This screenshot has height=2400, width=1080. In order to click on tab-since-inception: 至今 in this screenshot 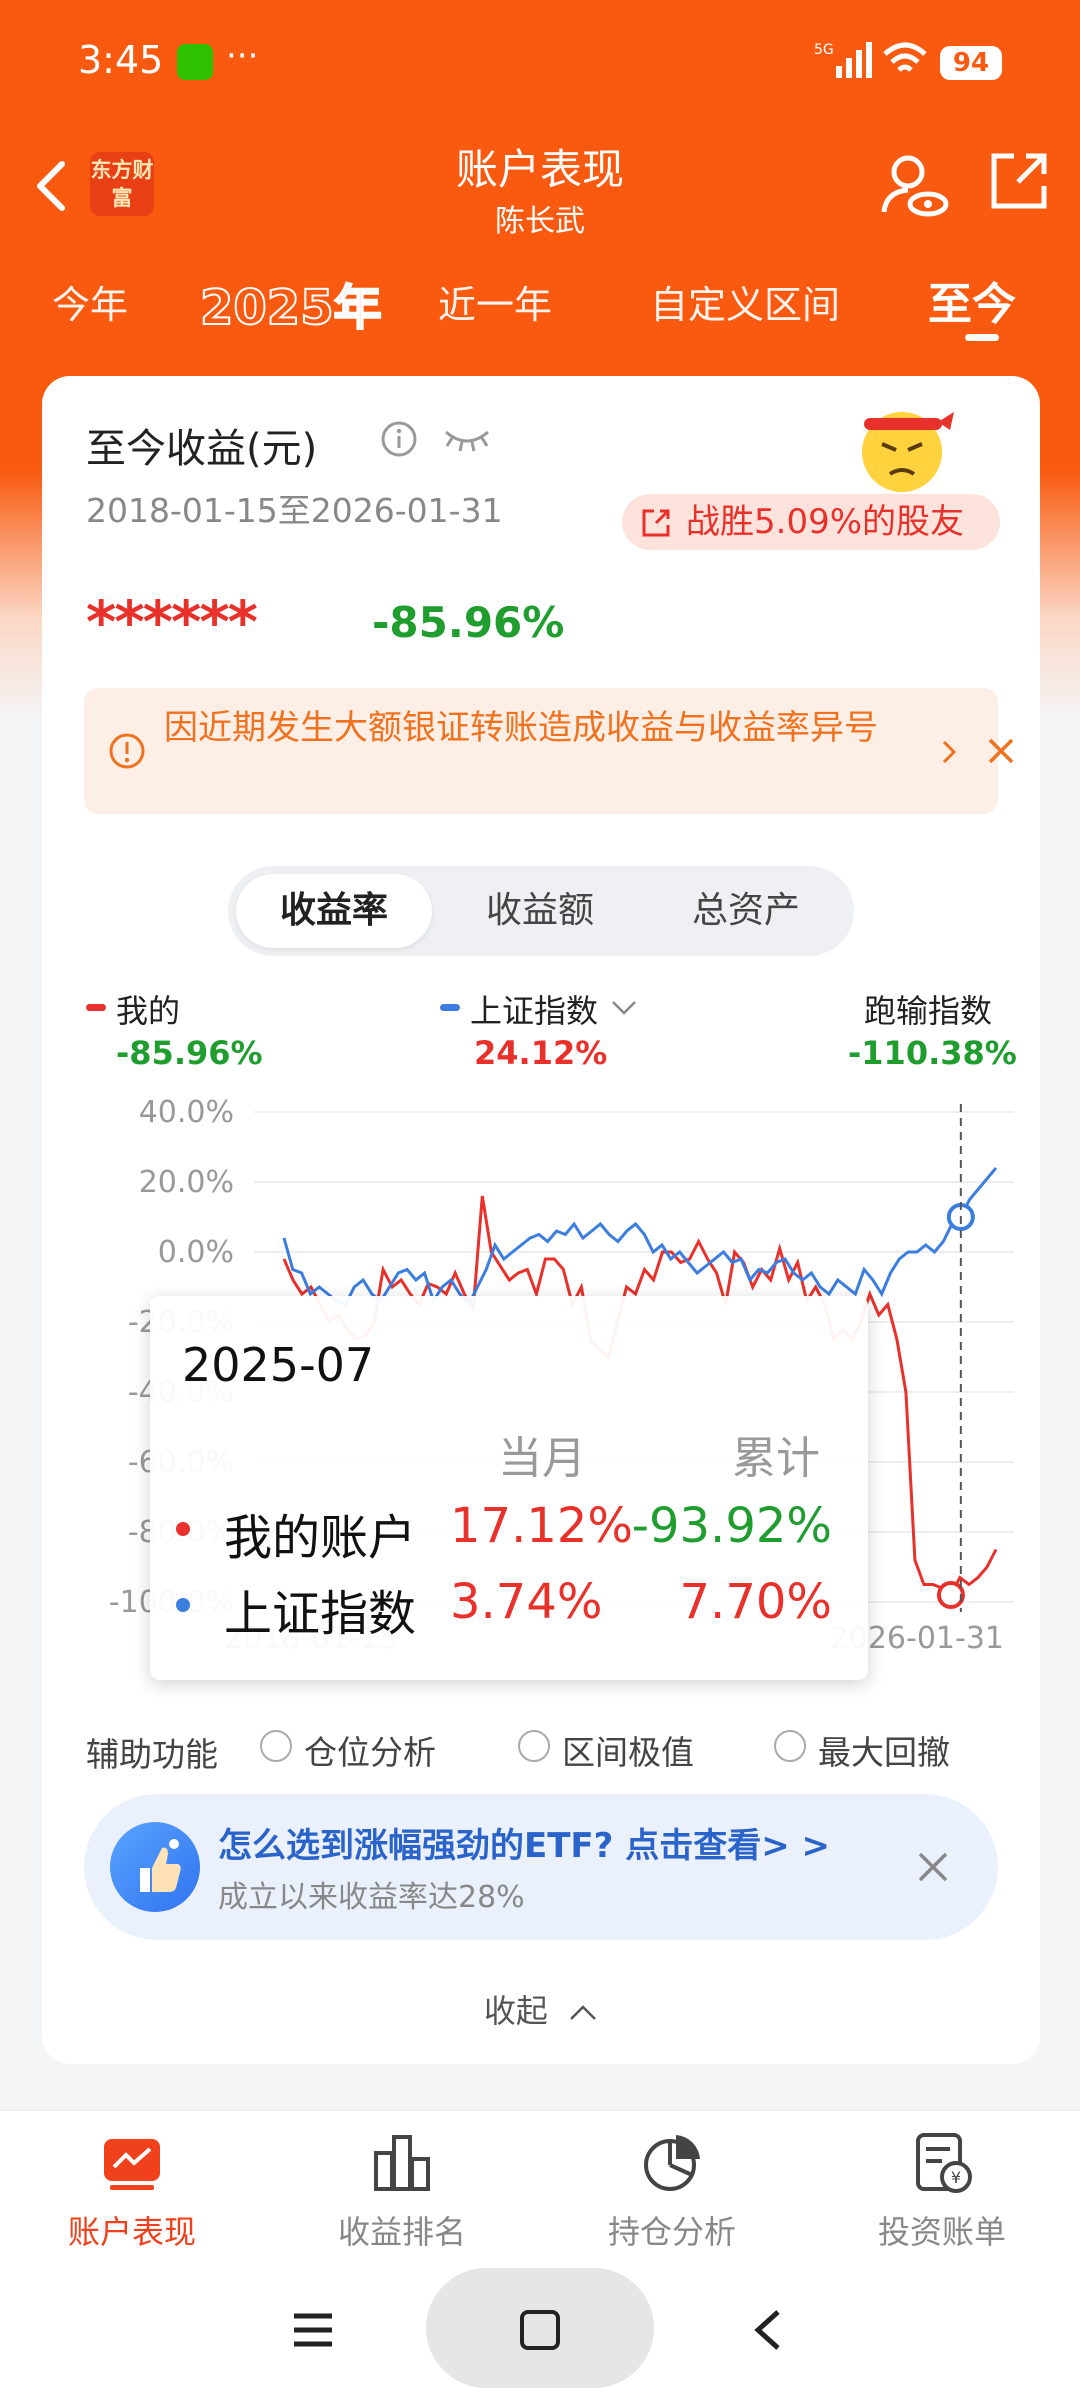, I will do `click(972, 300)`.